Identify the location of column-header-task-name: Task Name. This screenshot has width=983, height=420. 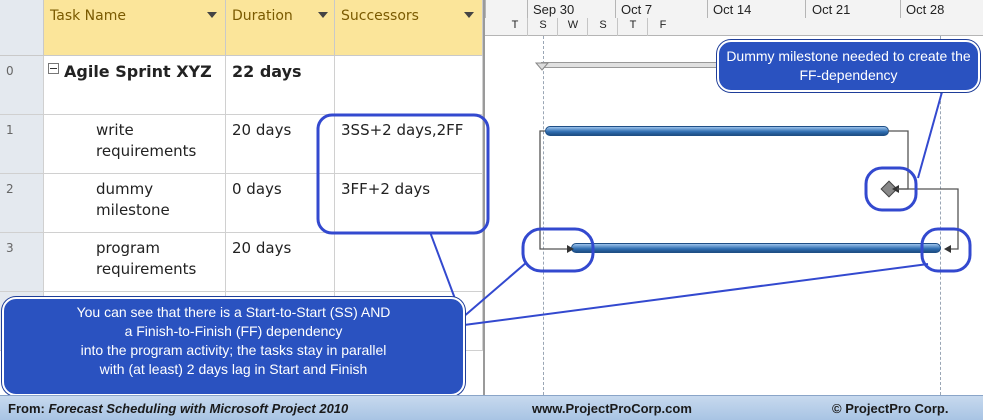
(135, 28).